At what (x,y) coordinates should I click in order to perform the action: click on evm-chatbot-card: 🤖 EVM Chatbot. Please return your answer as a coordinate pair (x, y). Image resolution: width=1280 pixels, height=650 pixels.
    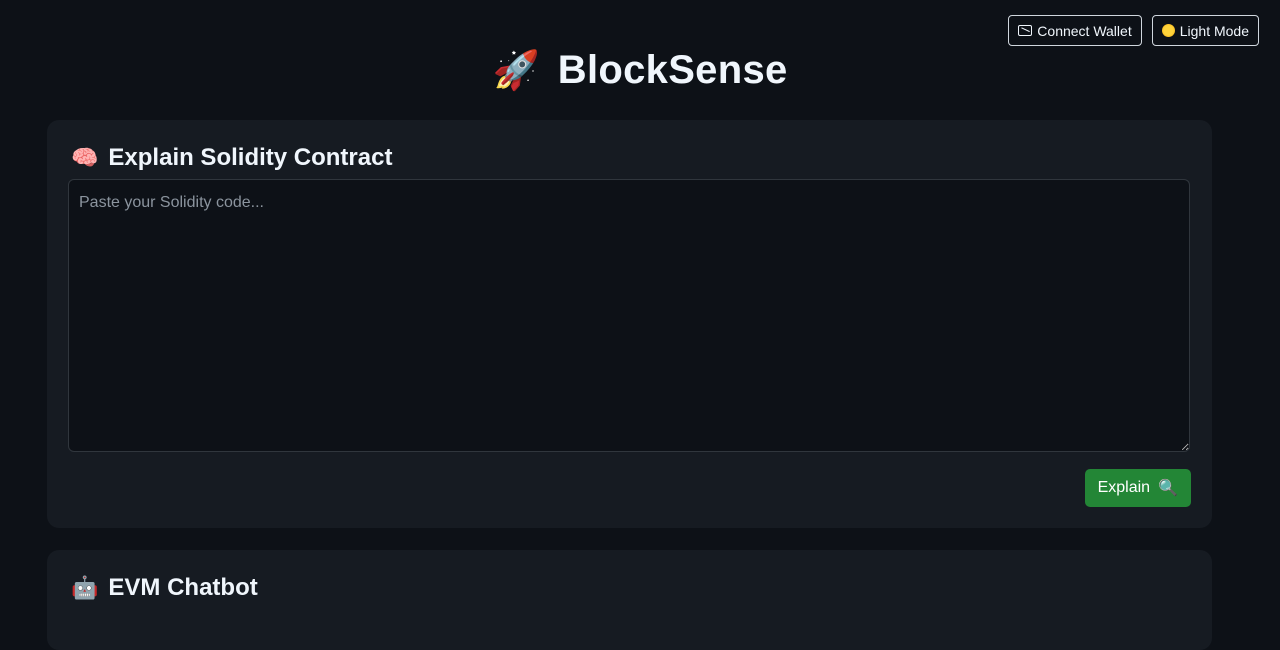
    Looking at the image, I should click on (629, 600).